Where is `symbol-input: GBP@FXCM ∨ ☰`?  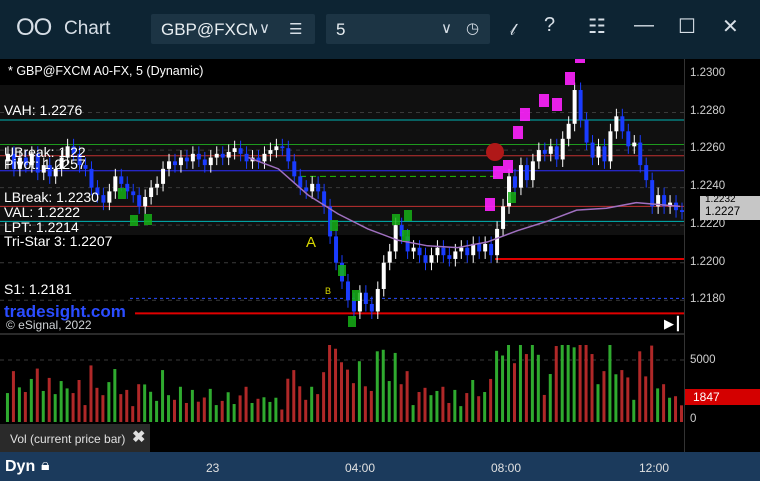
symbol-input: GBP@FXCM ∨ ☰ is located at coordinates (233, 29).